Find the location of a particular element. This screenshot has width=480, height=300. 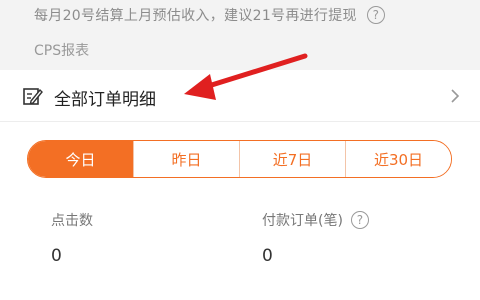

section-title: CPS报表 is located at coordinates (62, 51).